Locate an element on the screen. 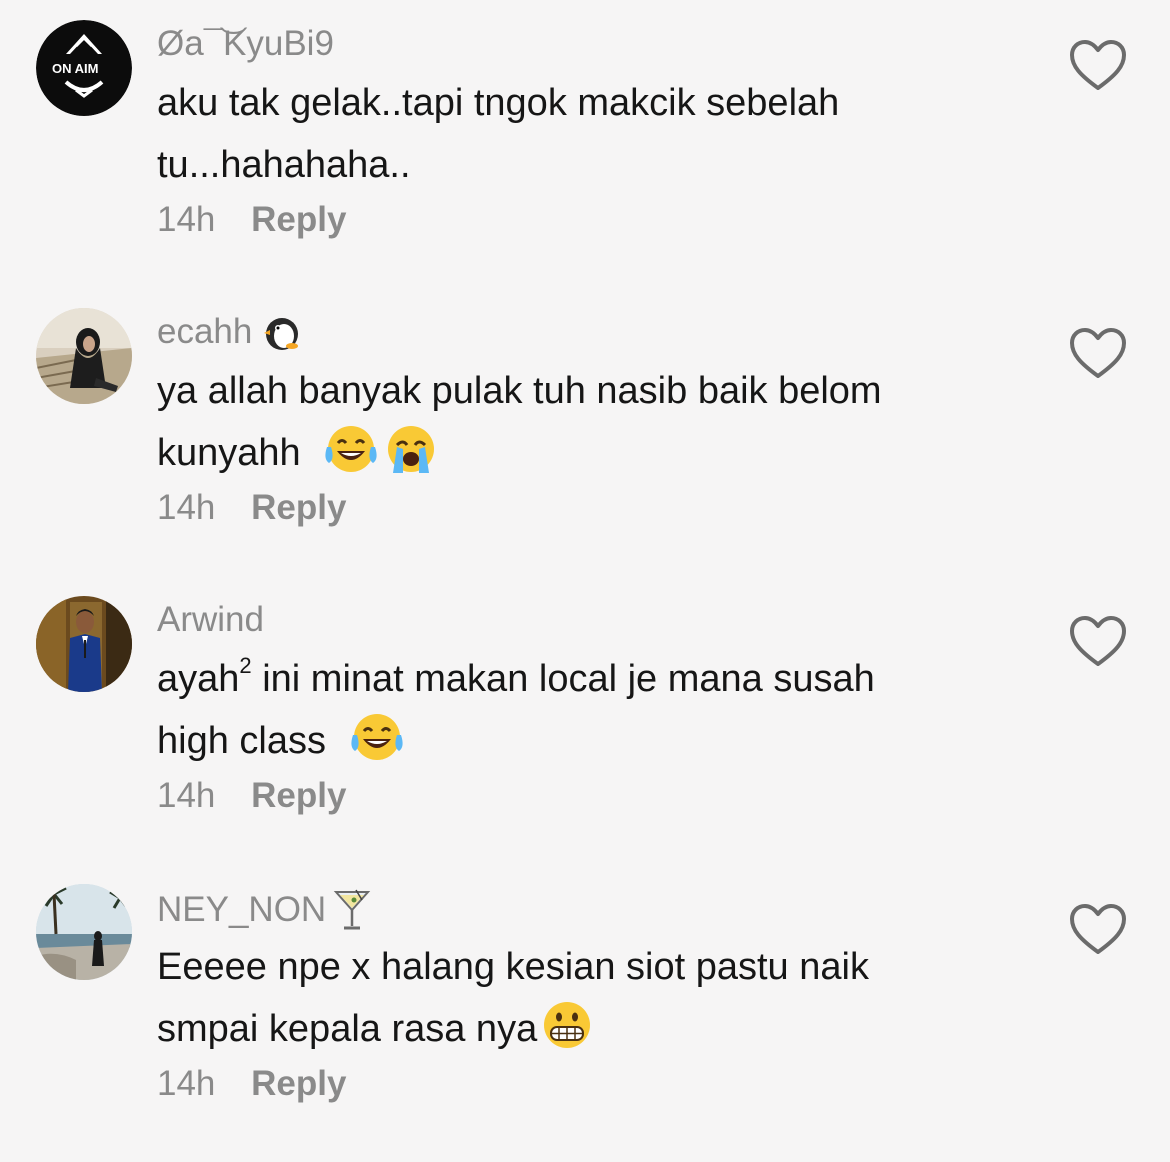  cocktail-glass-icon is located at coordinates (352, 910).